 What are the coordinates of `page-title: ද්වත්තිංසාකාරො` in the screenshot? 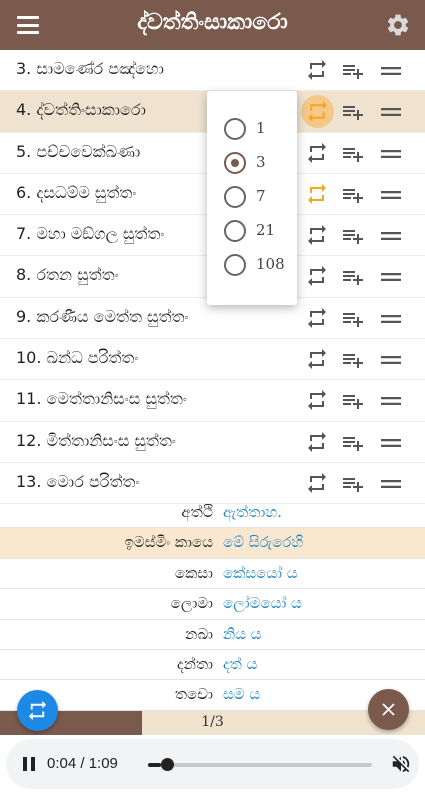 It's located at (212, 22).